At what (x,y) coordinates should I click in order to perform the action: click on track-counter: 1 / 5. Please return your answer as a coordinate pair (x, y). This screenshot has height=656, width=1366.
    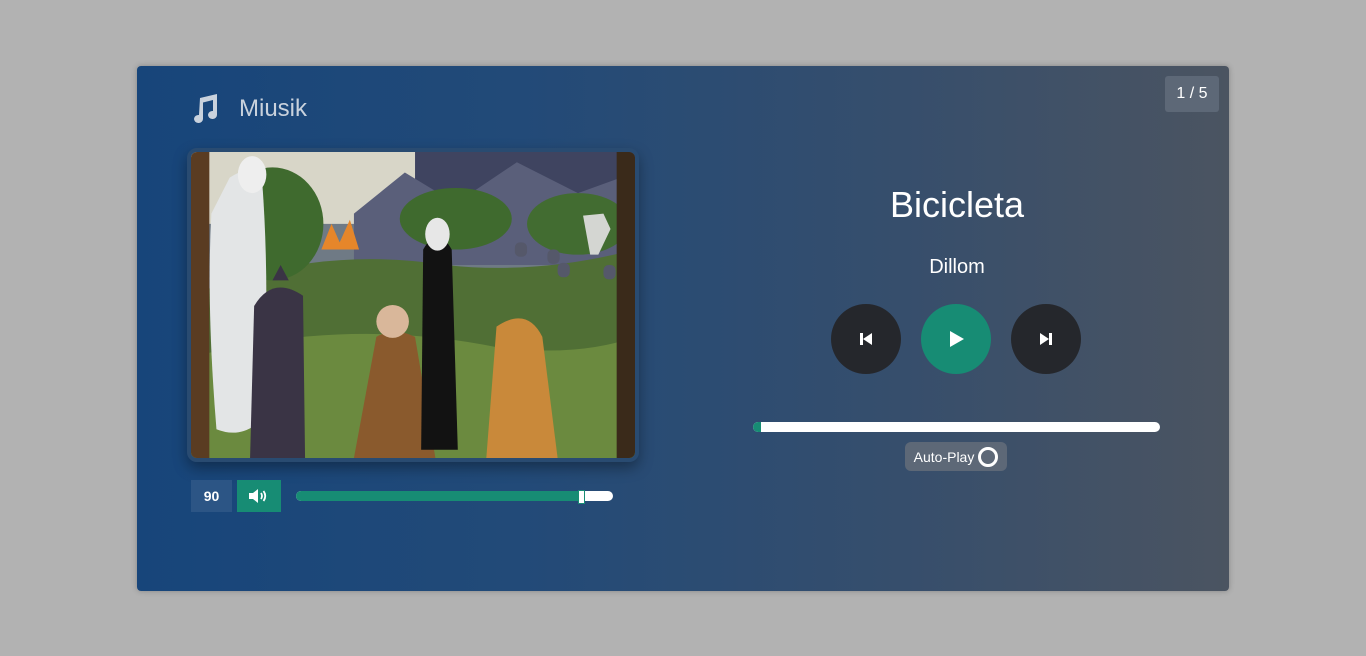
    Looking at the image, I should click on (1192, 94).